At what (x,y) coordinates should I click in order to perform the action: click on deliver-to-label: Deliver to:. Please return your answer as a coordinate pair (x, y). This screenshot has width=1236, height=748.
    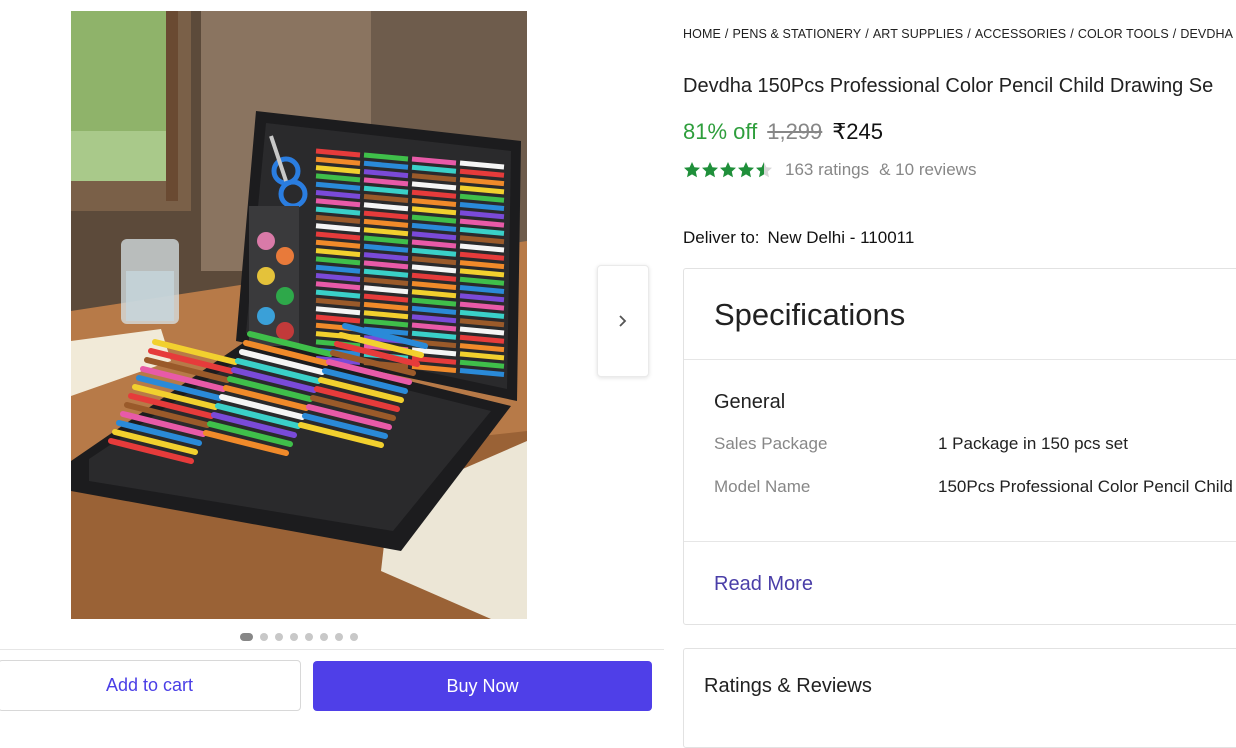
    Looking at the image, I should click on (721, 237).